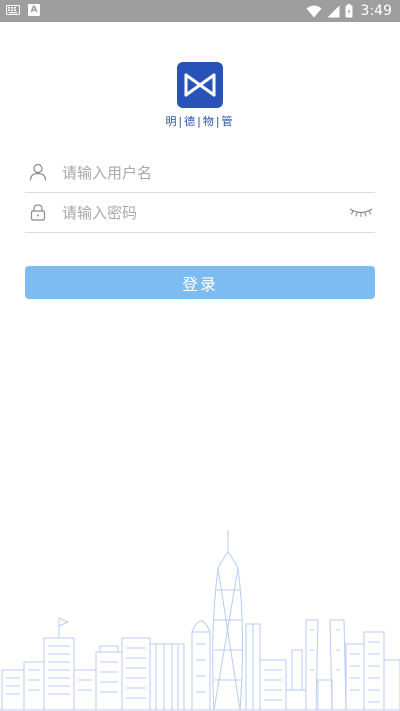 The height and width of the screenshot is (711, 400). I want to click on username-input, so click(202, 173).